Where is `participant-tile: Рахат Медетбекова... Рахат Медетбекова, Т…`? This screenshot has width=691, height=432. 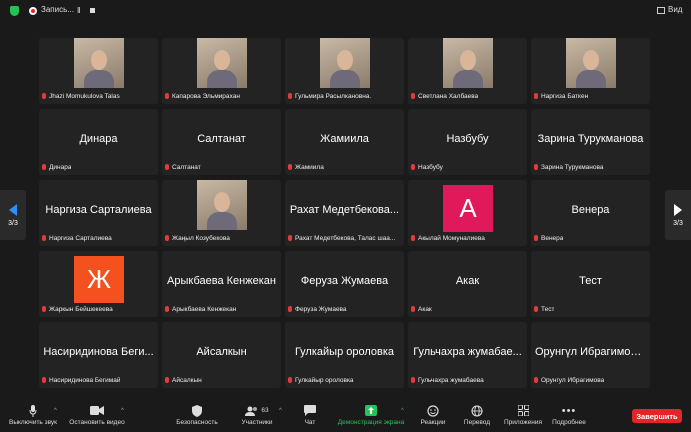
participant-tile: Рахат Медетбекова... Рахат Медетбекова, Т… is located at coordinates (344, 213).